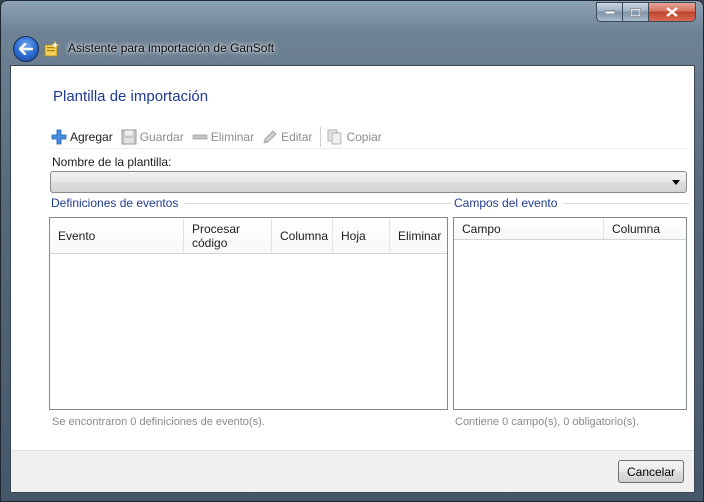  I want to click on events-group-label: Definiciones de eventos, so click(115, 203).